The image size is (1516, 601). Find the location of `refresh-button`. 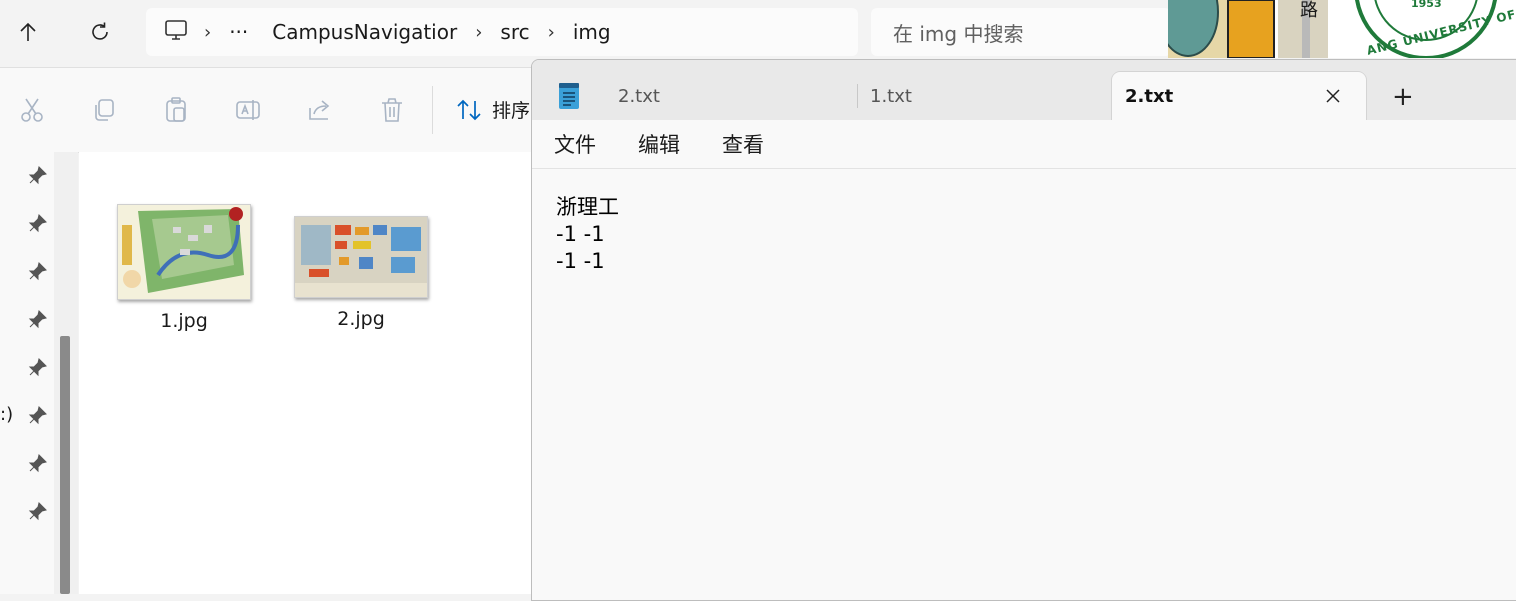

refresh-button is located at coordinates (100, 32).